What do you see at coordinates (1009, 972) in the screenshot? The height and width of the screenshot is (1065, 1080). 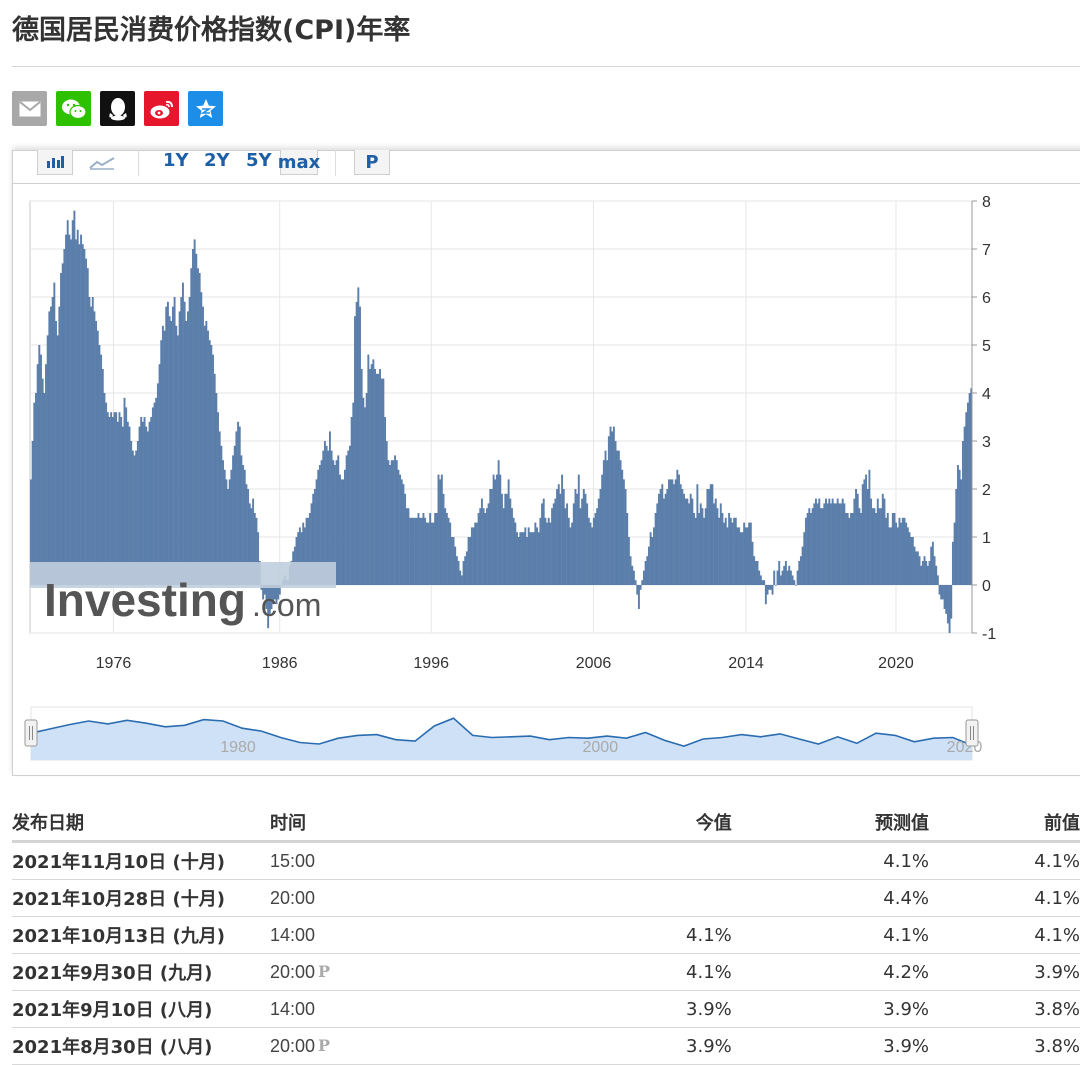 I see `previous-cell: 3.9%` at bounding box center [1009, 972].